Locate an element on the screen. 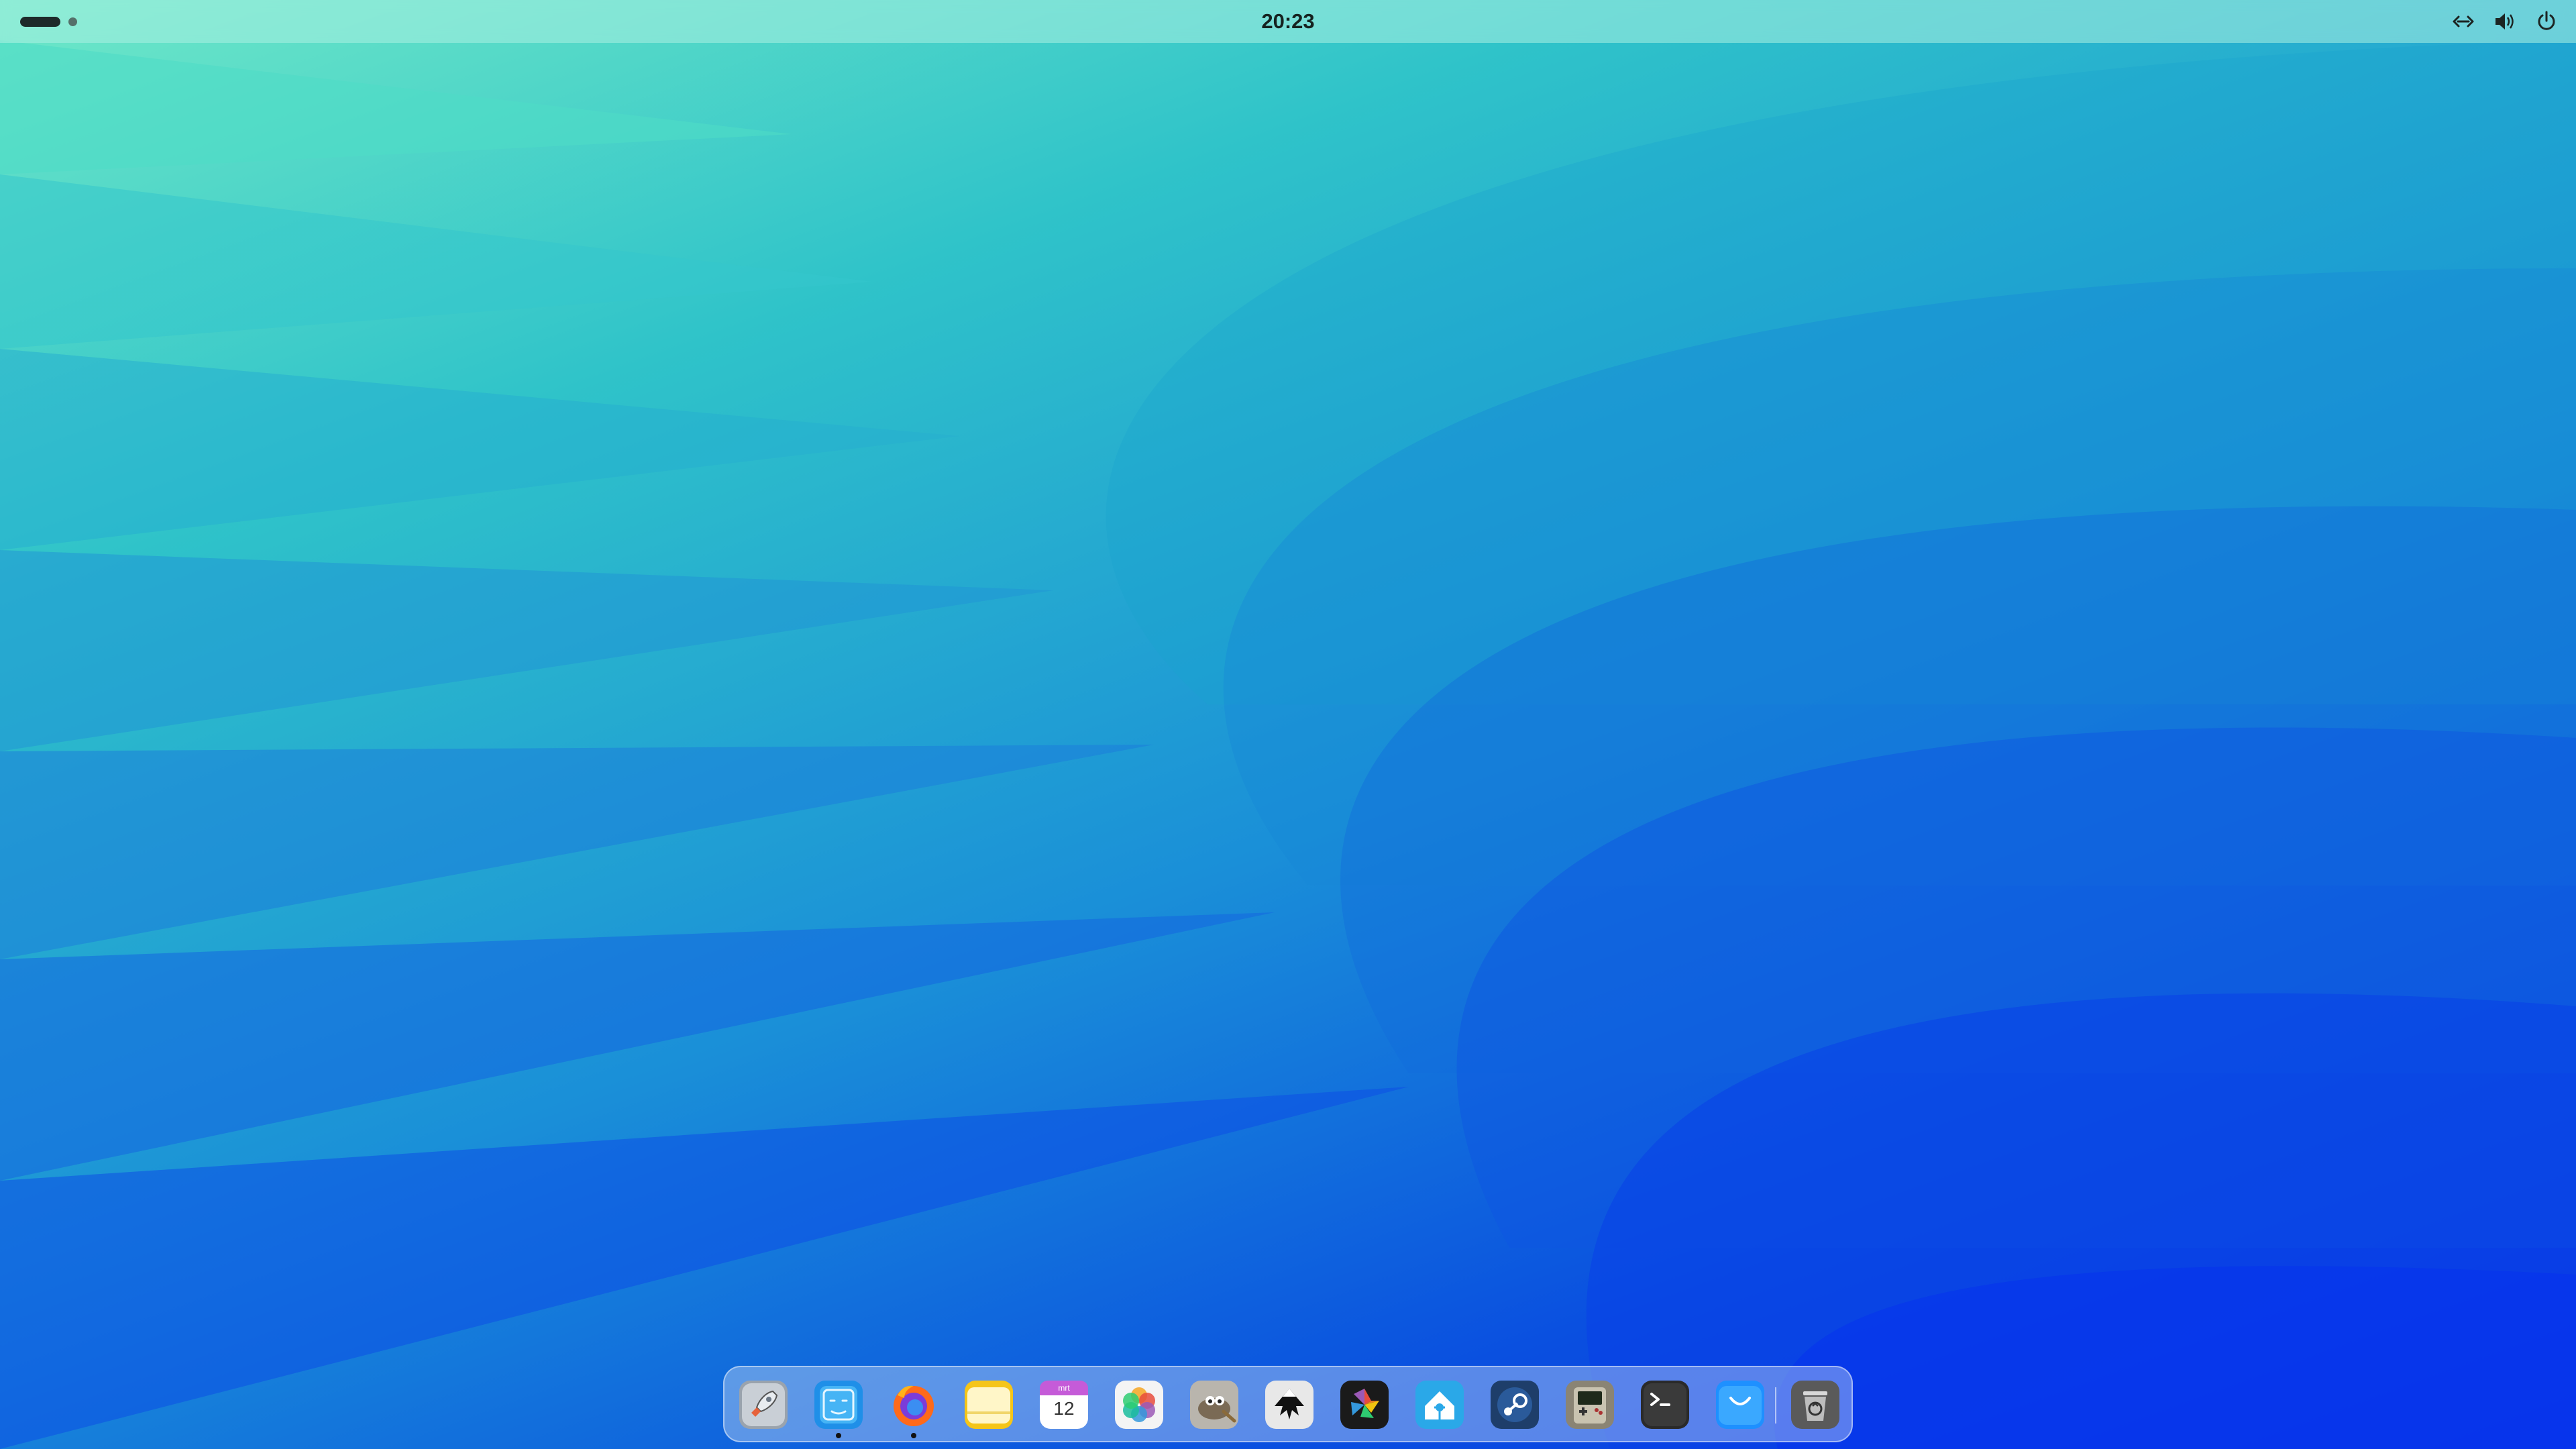  volume-icon is located at coordinates (2505, 21).